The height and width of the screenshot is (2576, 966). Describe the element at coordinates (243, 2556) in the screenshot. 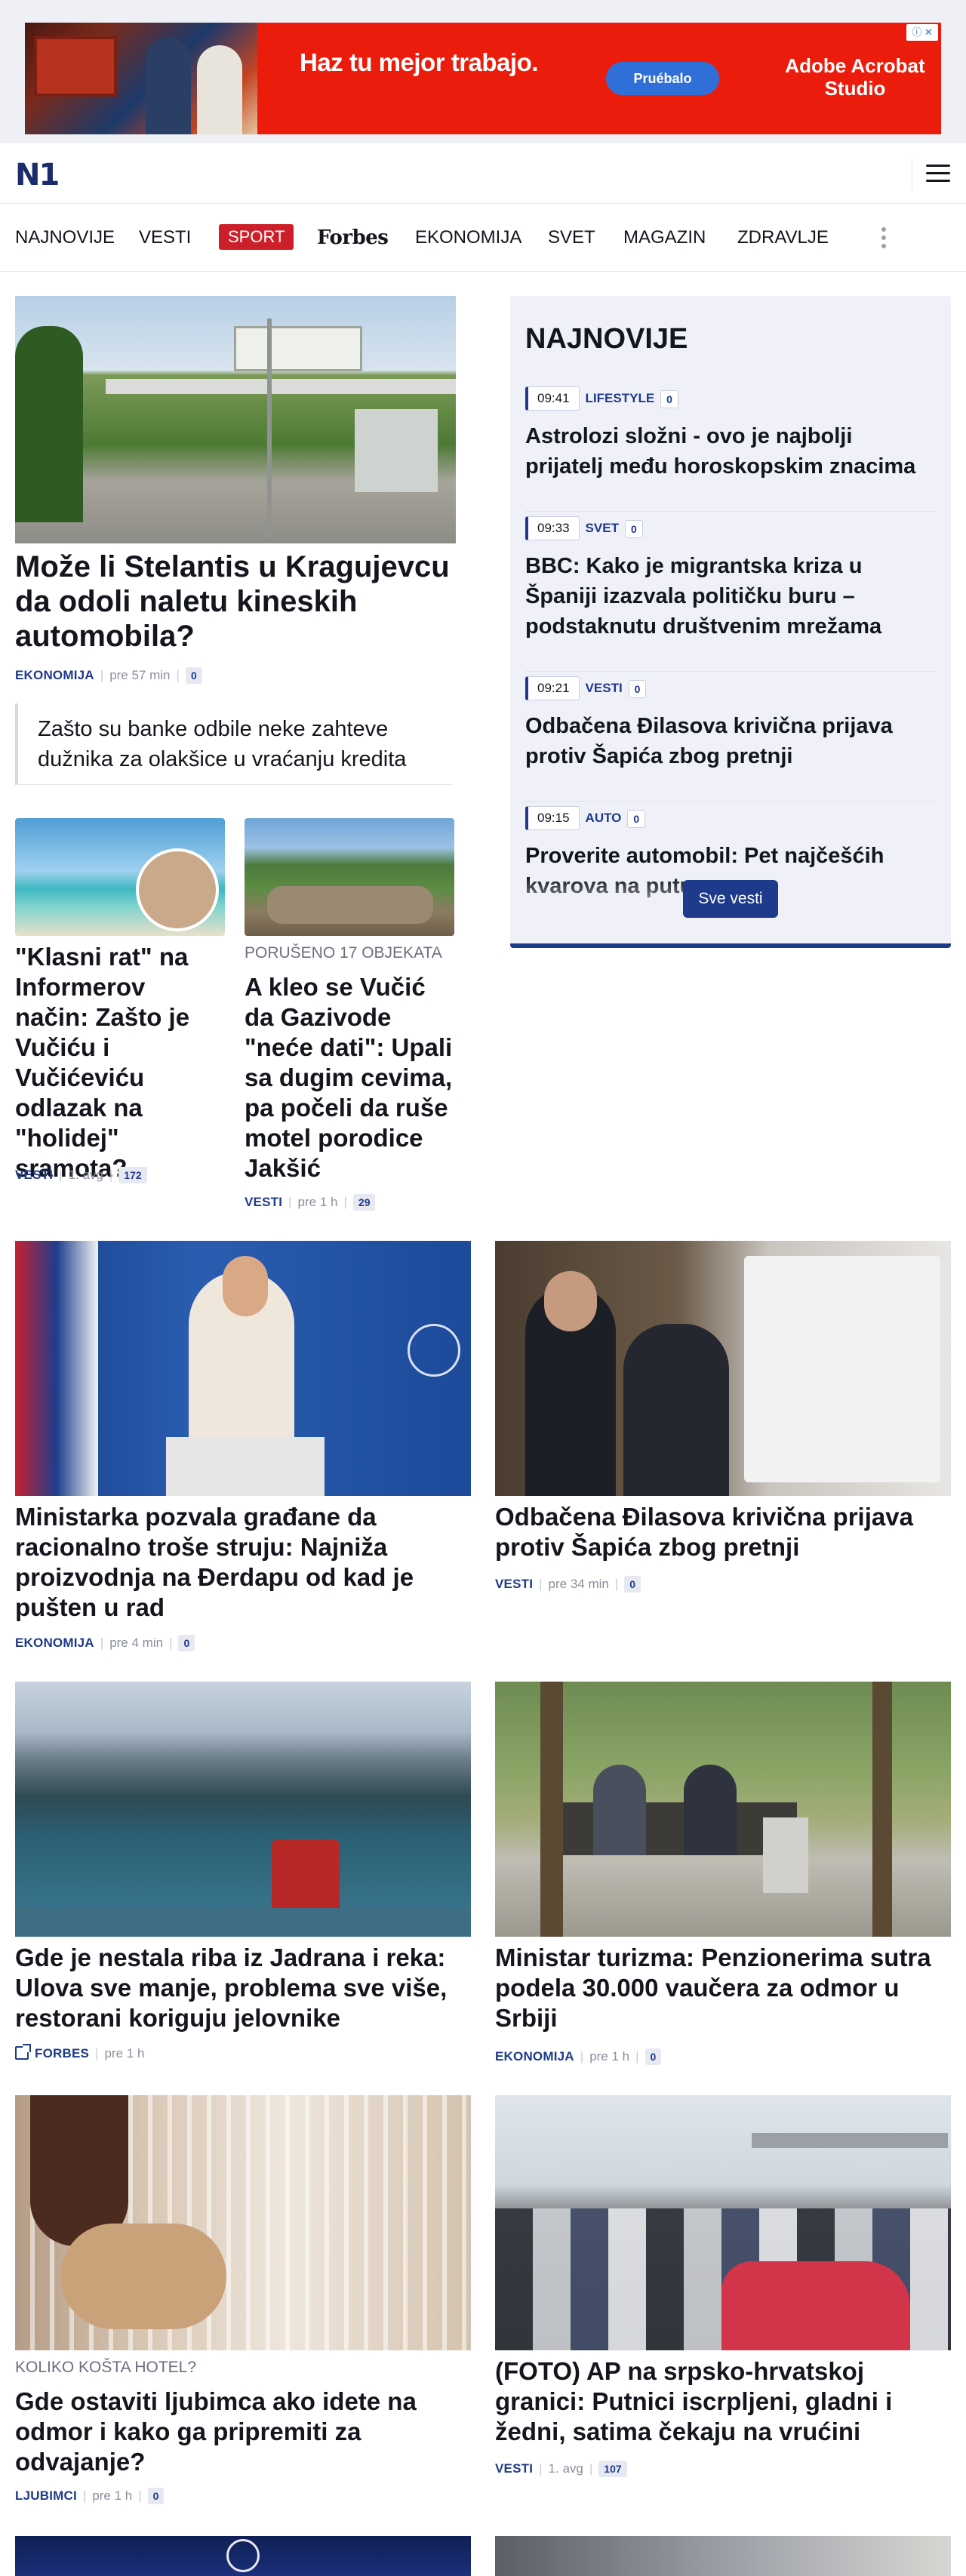

I see `story-image-next-left` at that location.